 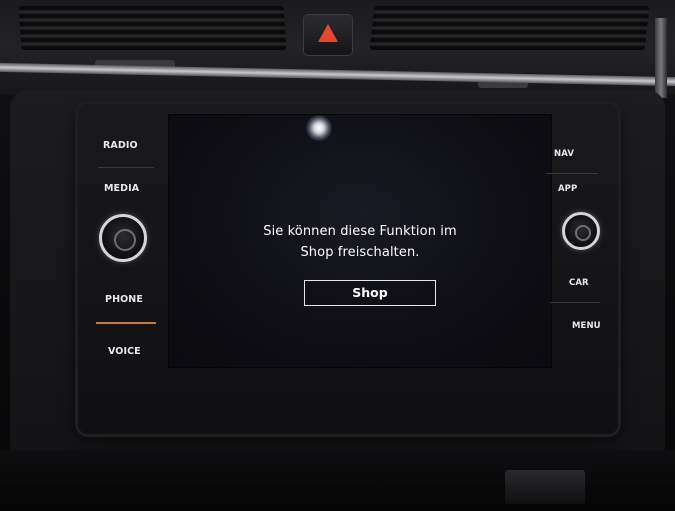 I want to click on tuning-knob, so click(x=581, y=231).